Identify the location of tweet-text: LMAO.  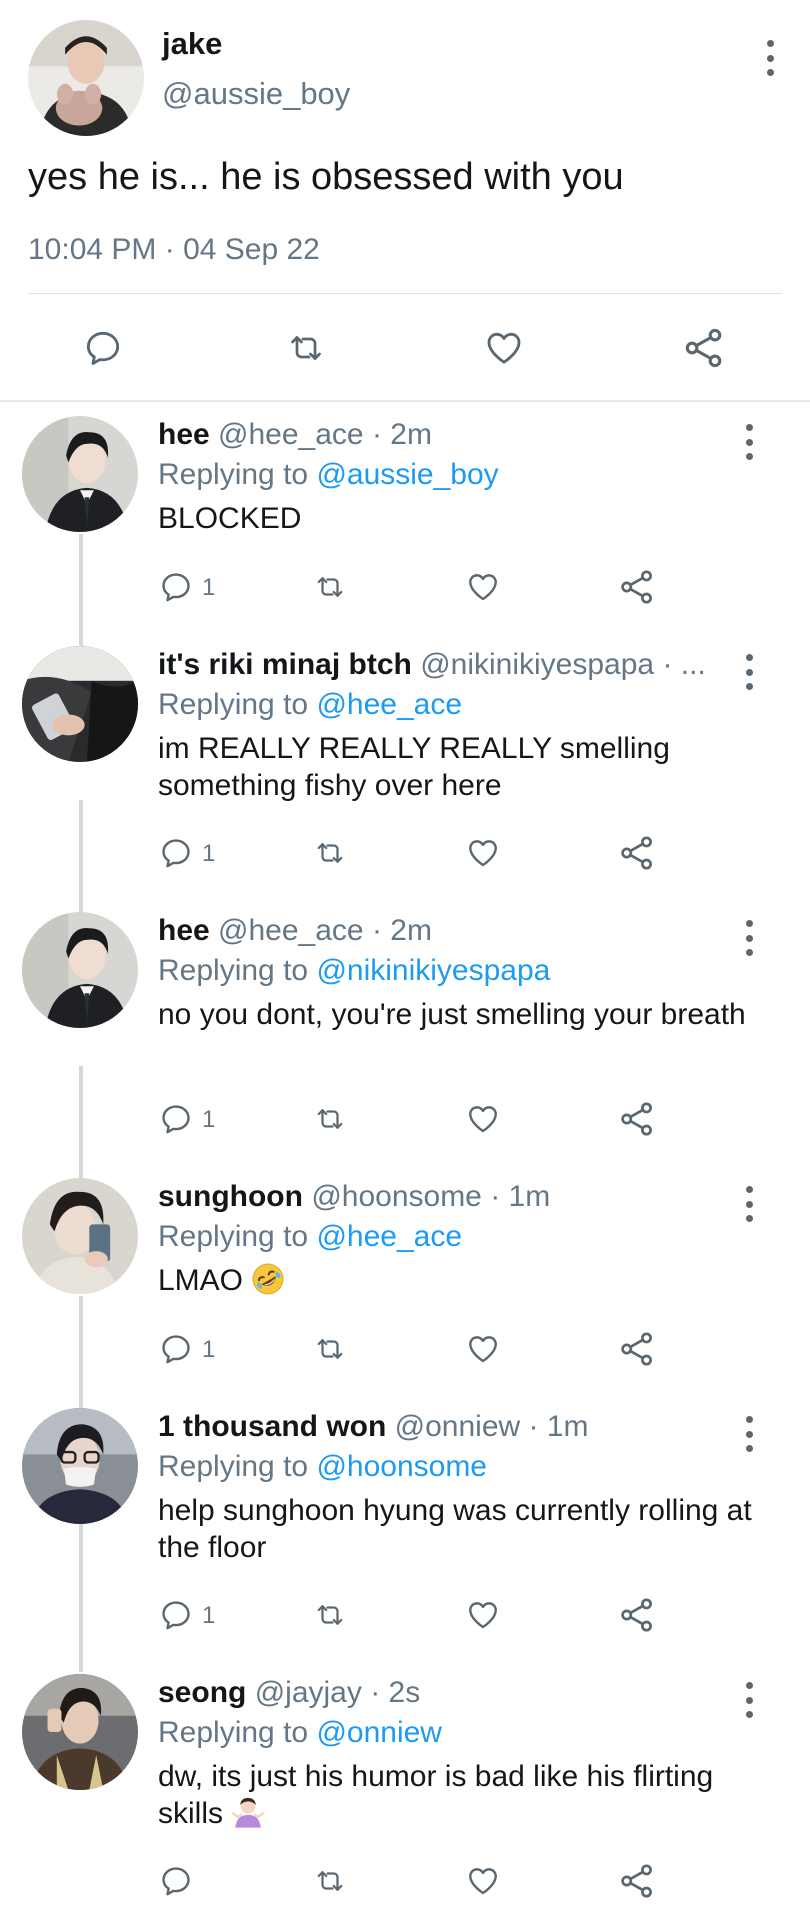
(201, 1280).